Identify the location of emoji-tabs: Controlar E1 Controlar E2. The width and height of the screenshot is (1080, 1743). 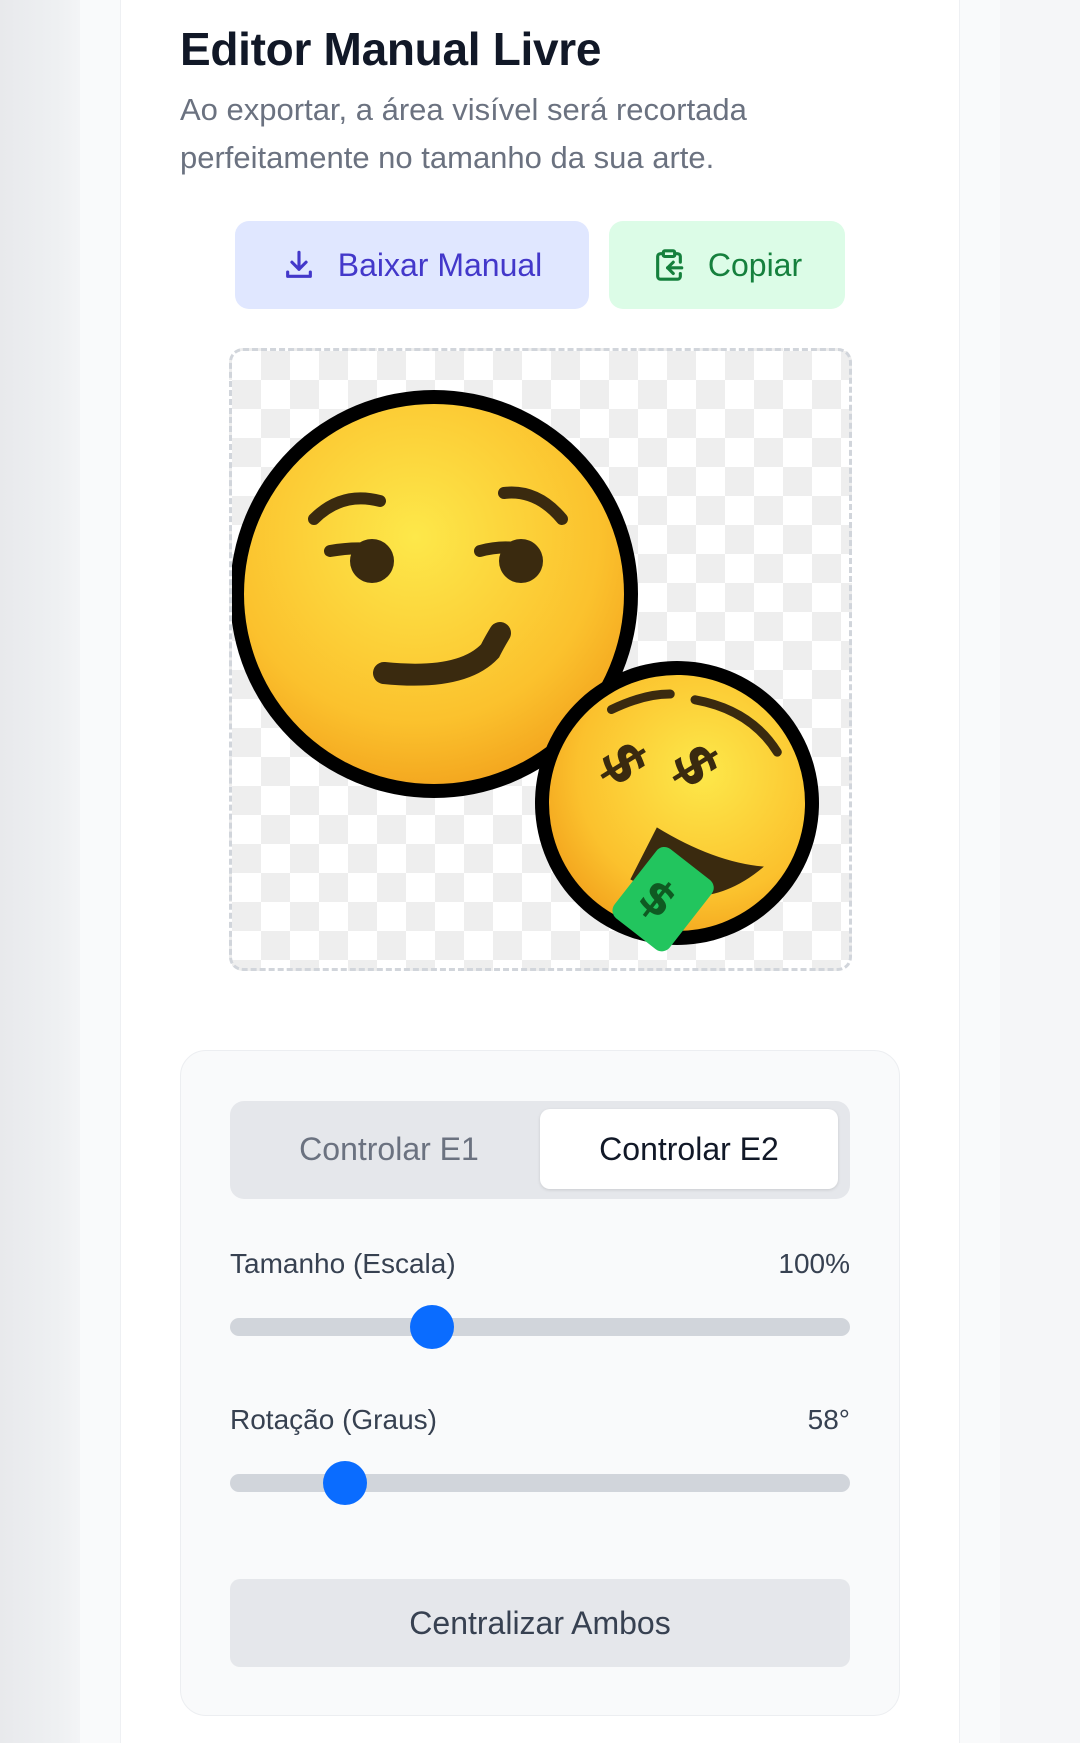
(540, 1150).